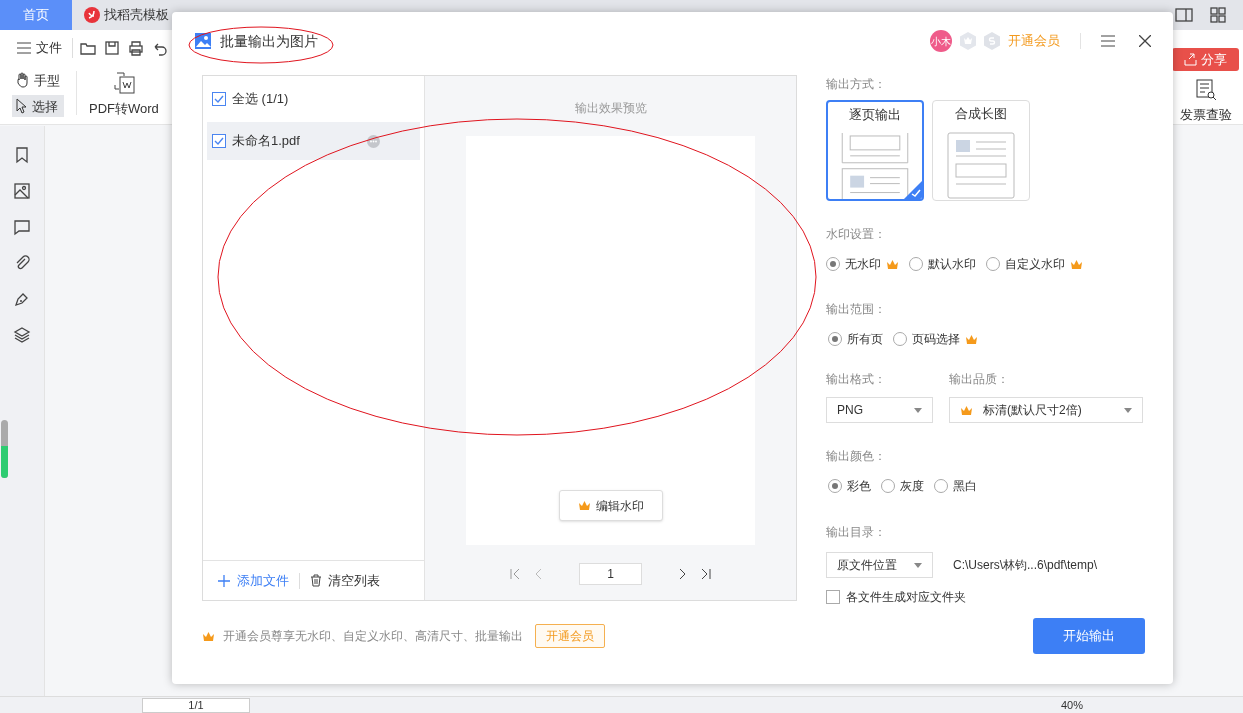  Describe the element at coordinates (1071, 705) in the screenshot. I see `zoom-level: 40%` at that location.